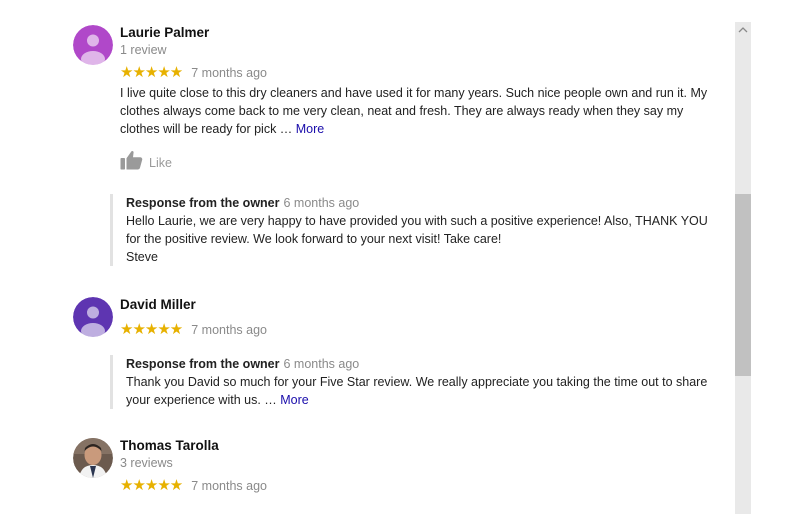 Image resolution: width=797 pixels, height=514 pixels. Describe the element at coordinates (160, 162) in the screenshot. I see `like-label: Like` at that location.